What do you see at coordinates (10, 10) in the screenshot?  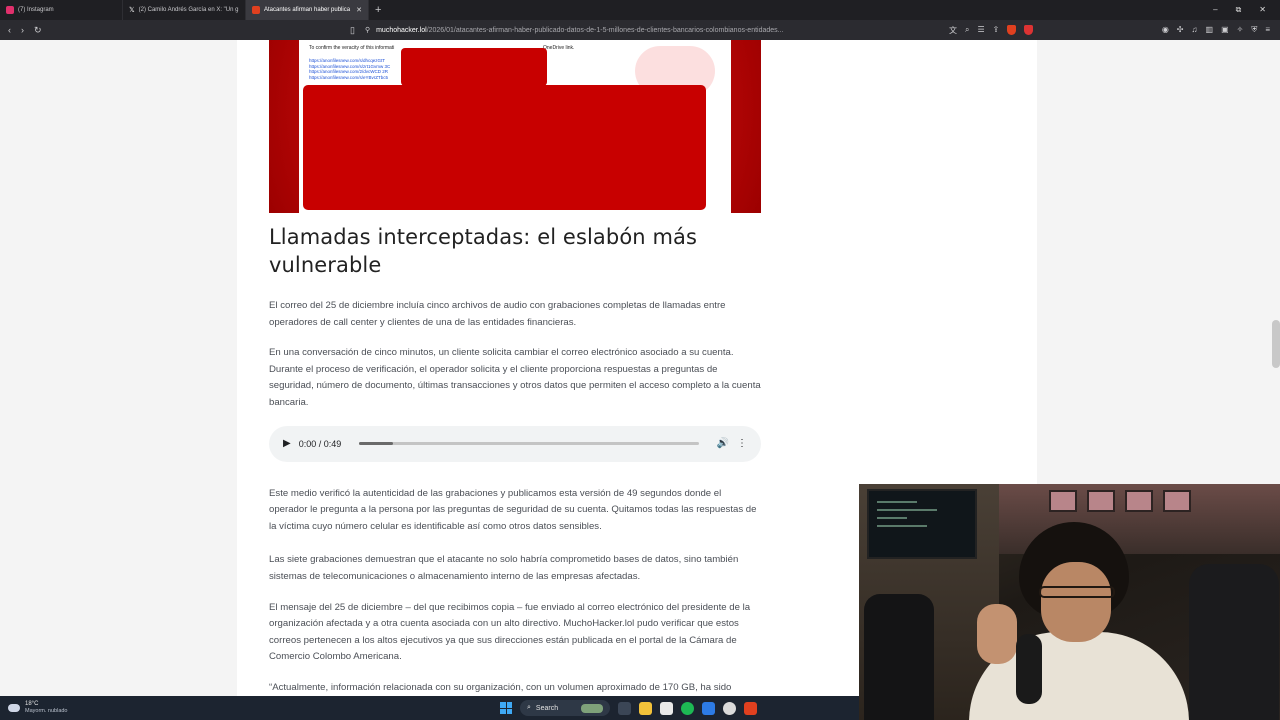 I see `instagram-icon` at bounding box center [10, 10].